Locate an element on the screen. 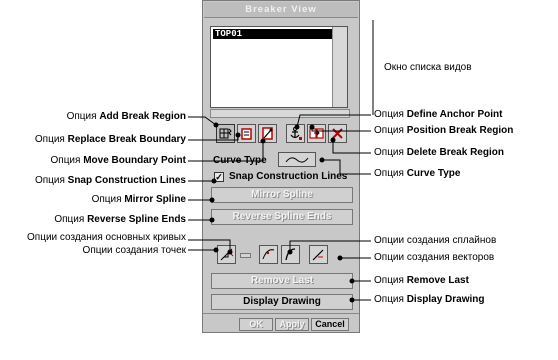 The image size is (558, 360). label-delete-break-region: Опция Delete Break Region is located at coordinates (439, 152).